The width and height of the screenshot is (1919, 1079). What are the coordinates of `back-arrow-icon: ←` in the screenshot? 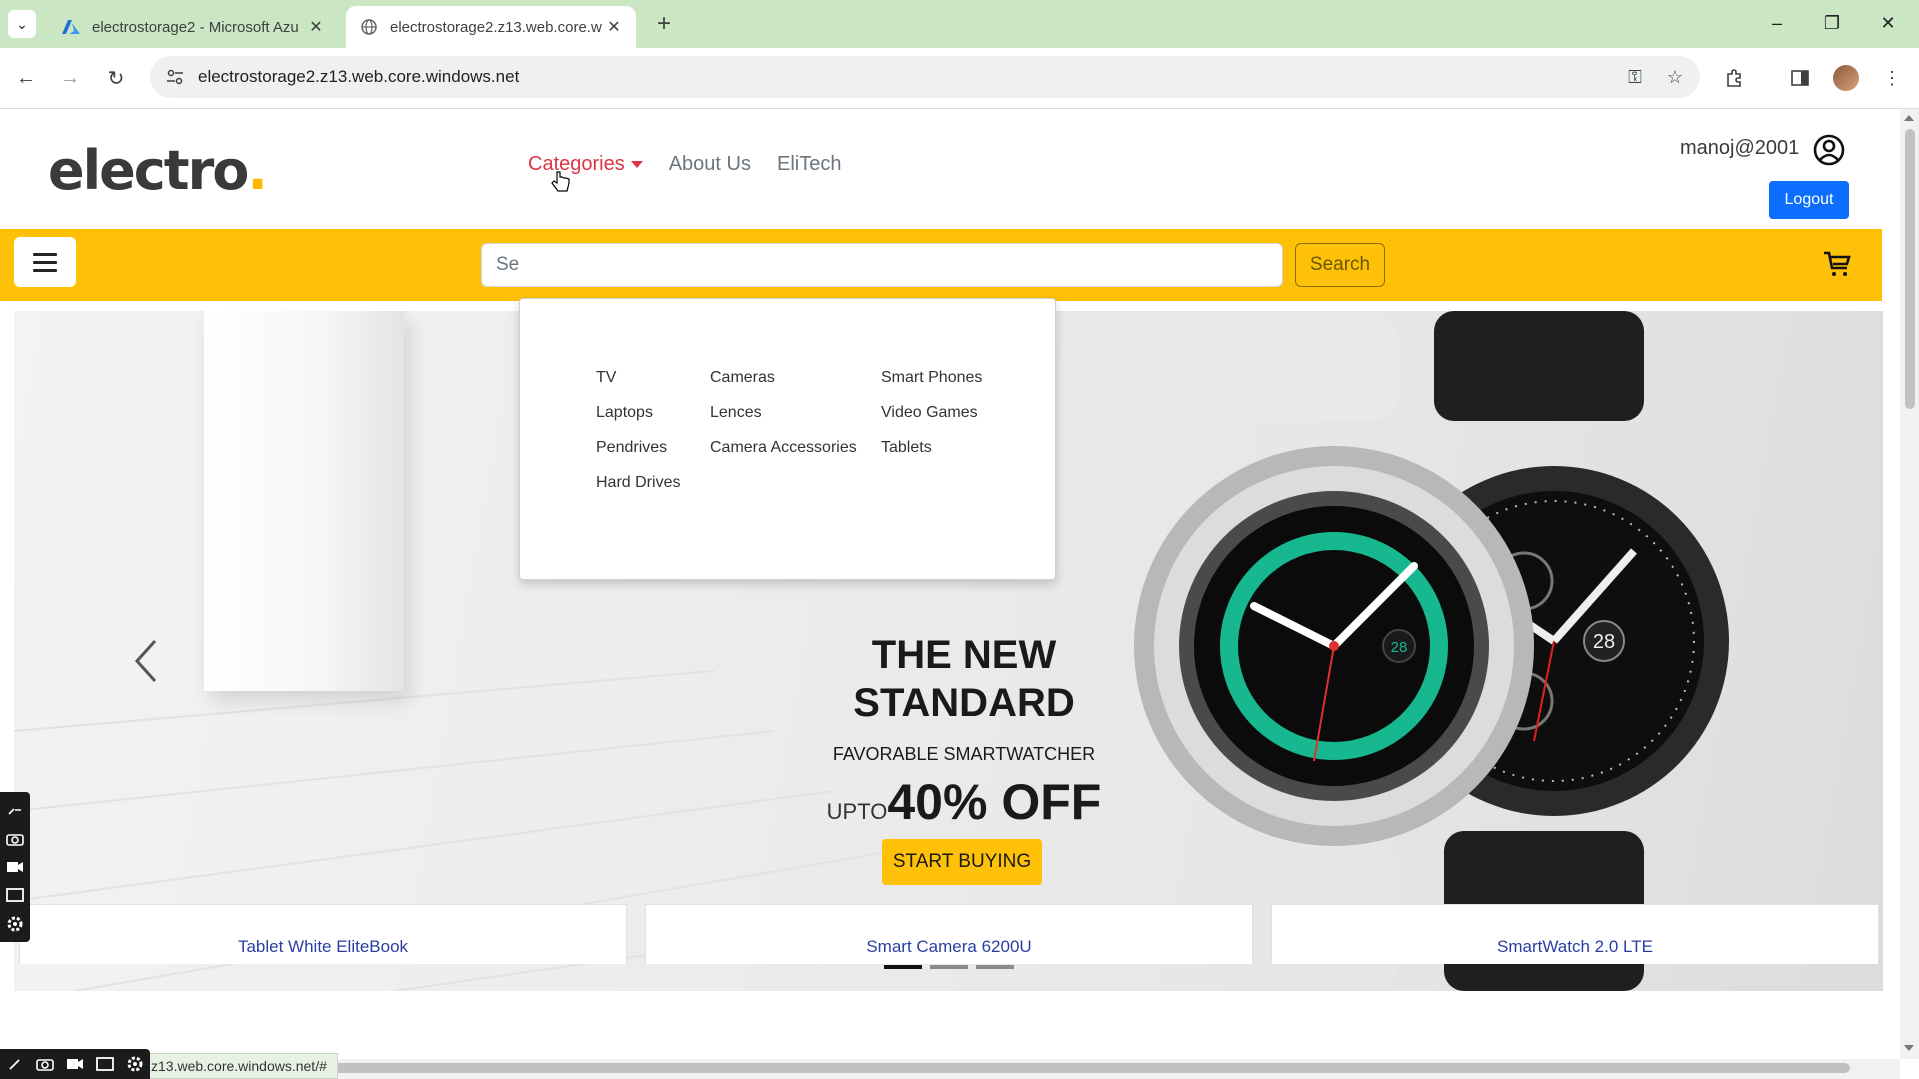 It's located at (26, 78).